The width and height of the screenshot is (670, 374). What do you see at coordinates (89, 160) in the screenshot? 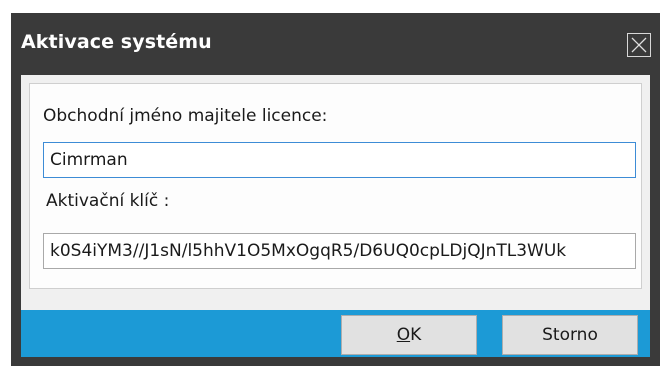
I see `owner-name-value: Cimrman` at bounding box center [89, 160].